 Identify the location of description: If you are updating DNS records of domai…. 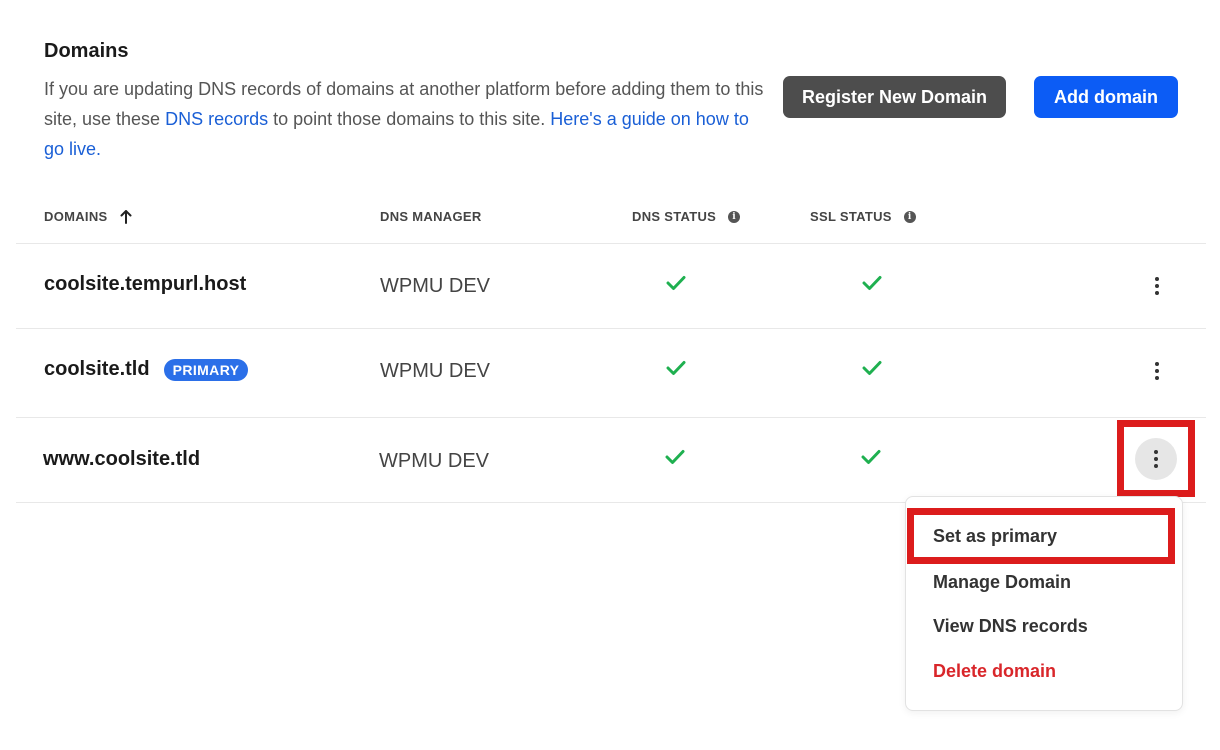
(404, 119).